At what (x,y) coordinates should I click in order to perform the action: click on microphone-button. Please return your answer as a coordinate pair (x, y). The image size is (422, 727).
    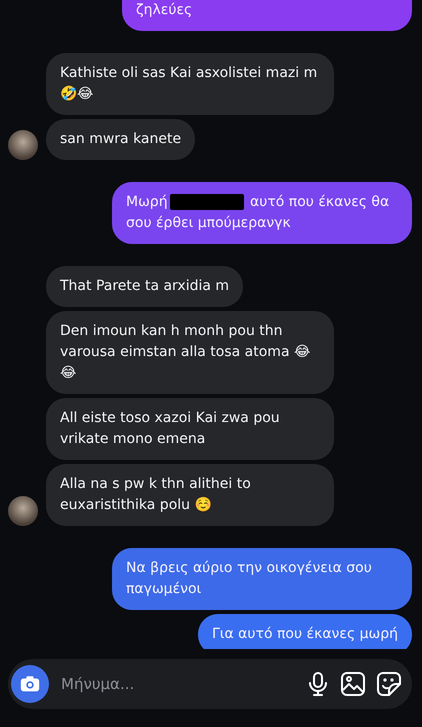
    Looking at the image, I should click on (318, 684).